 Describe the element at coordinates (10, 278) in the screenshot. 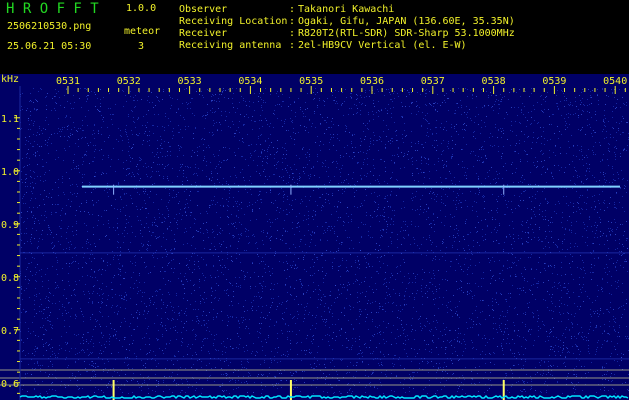

I see `y-tick-label-3: 0.8` at that location.